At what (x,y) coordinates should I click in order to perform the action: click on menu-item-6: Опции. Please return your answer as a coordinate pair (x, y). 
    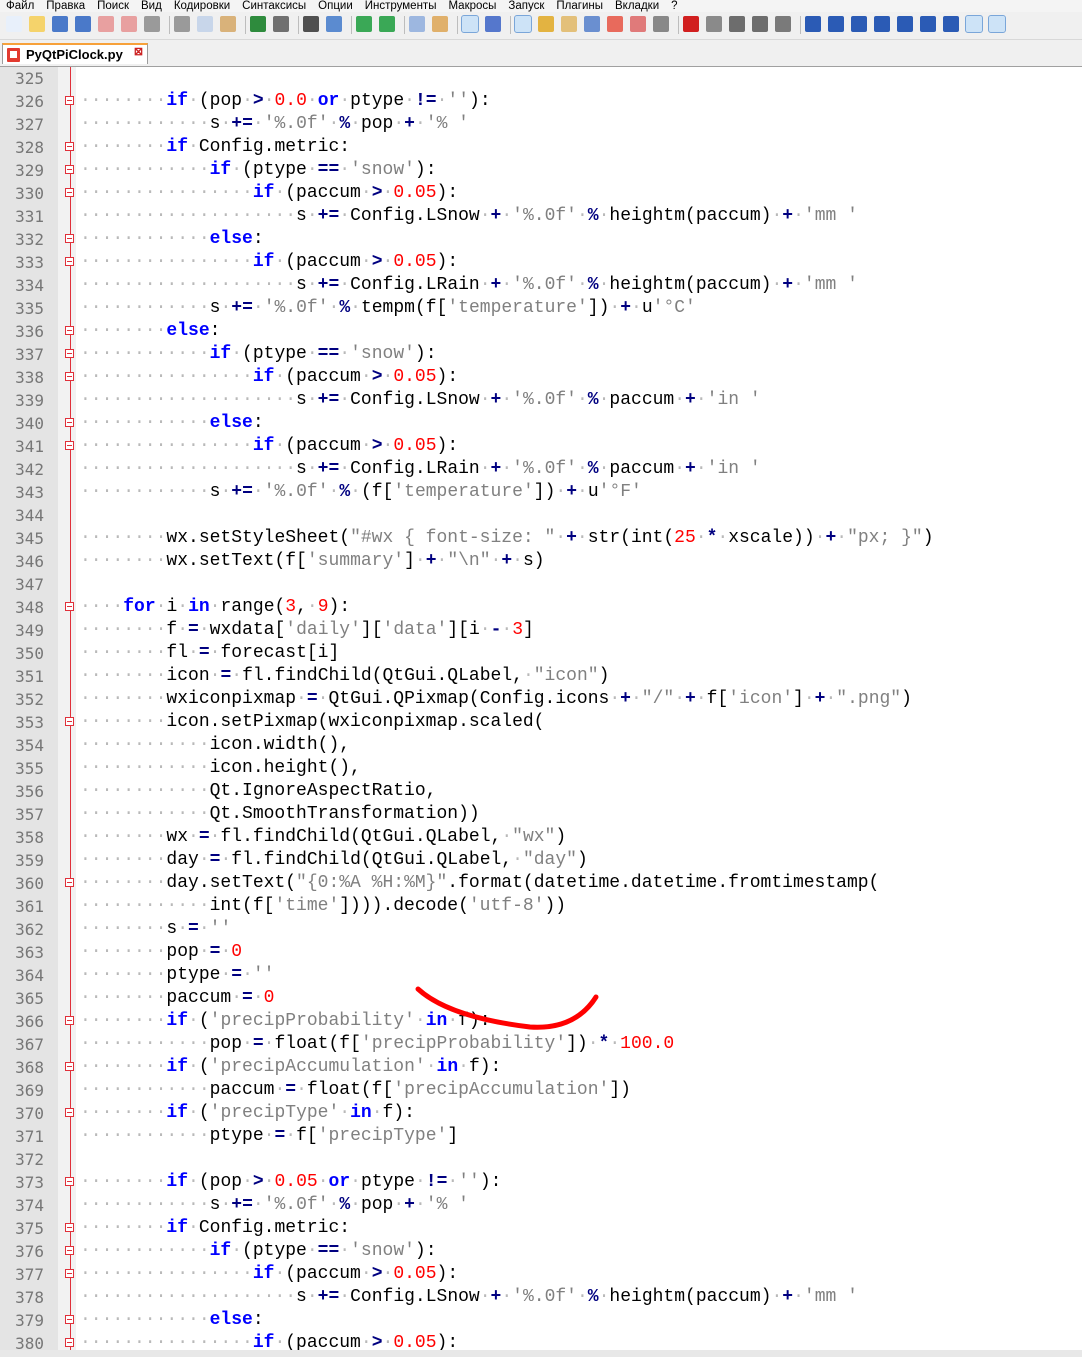
    Looking at the image, I should click on (332, 6).